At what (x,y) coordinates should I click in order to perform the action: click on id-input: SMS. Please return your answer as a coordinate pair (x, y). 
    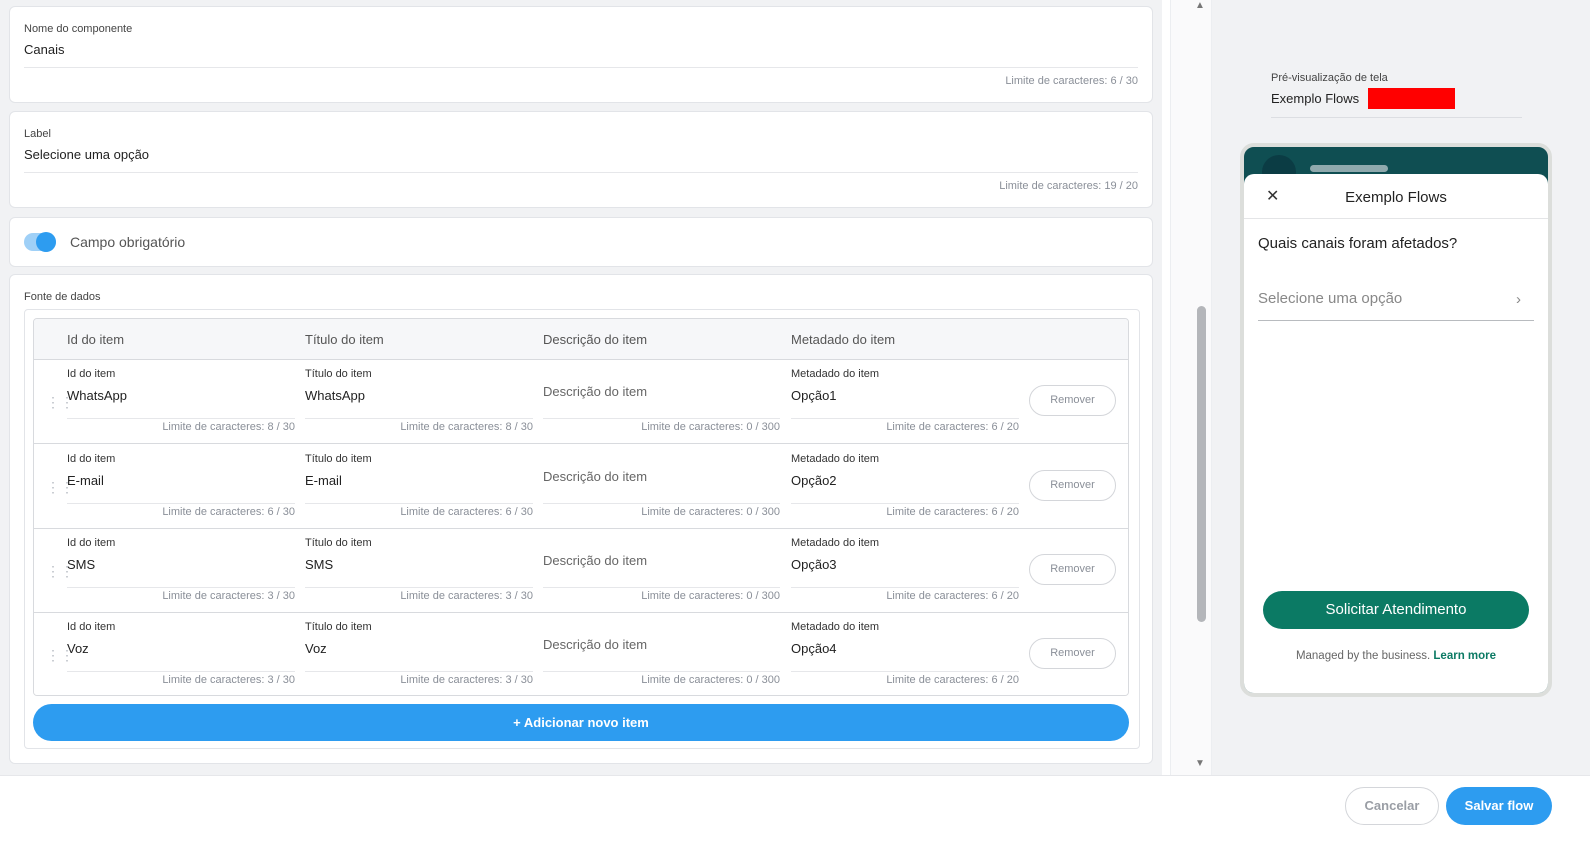
    Looking at the image, I should click on (81, 564).